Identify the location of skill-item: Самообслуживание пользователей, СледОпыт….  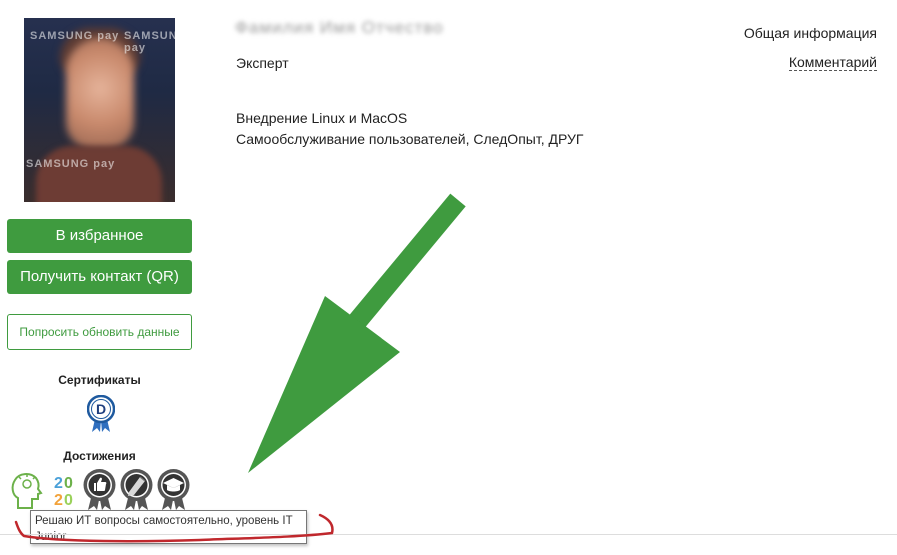
(410, 139).